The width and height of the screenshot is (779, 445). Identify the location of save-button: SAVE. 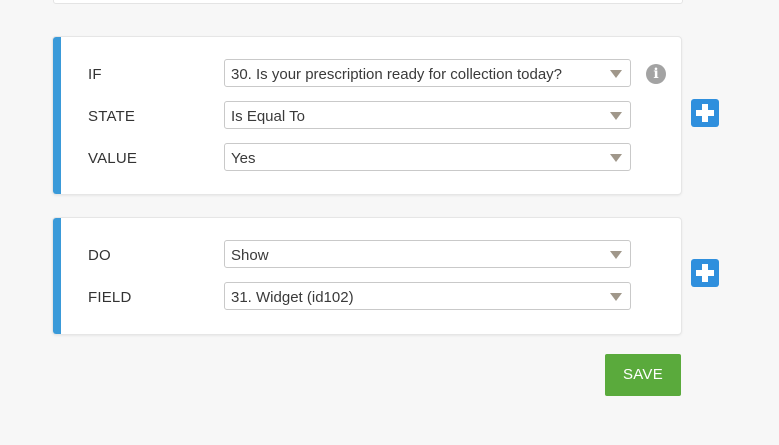
(643, 375).